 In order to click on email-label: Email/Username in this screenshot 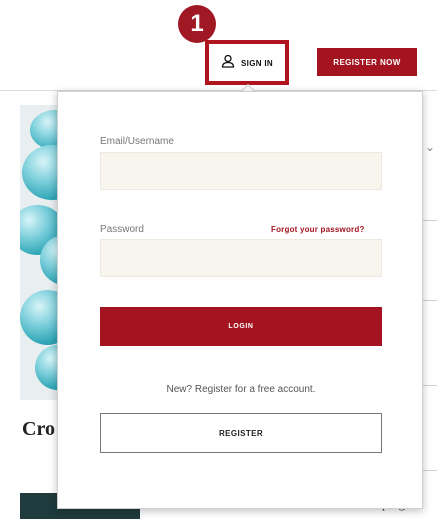, I will do `click(137, 141)`.